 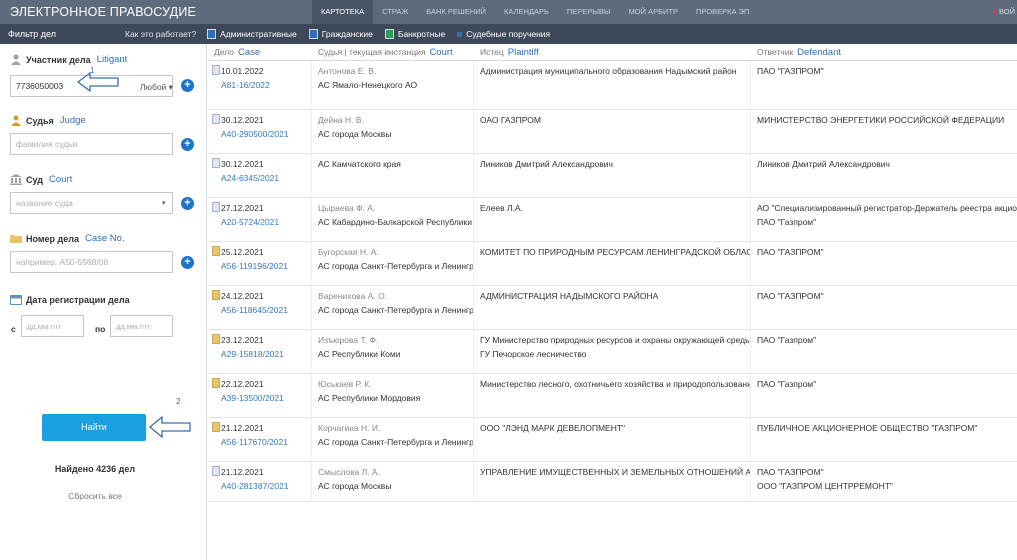 What do you see at coordinates (91, 203) in the screenshot?
I see `court-select: название суда` at bounding box center [91, 203].